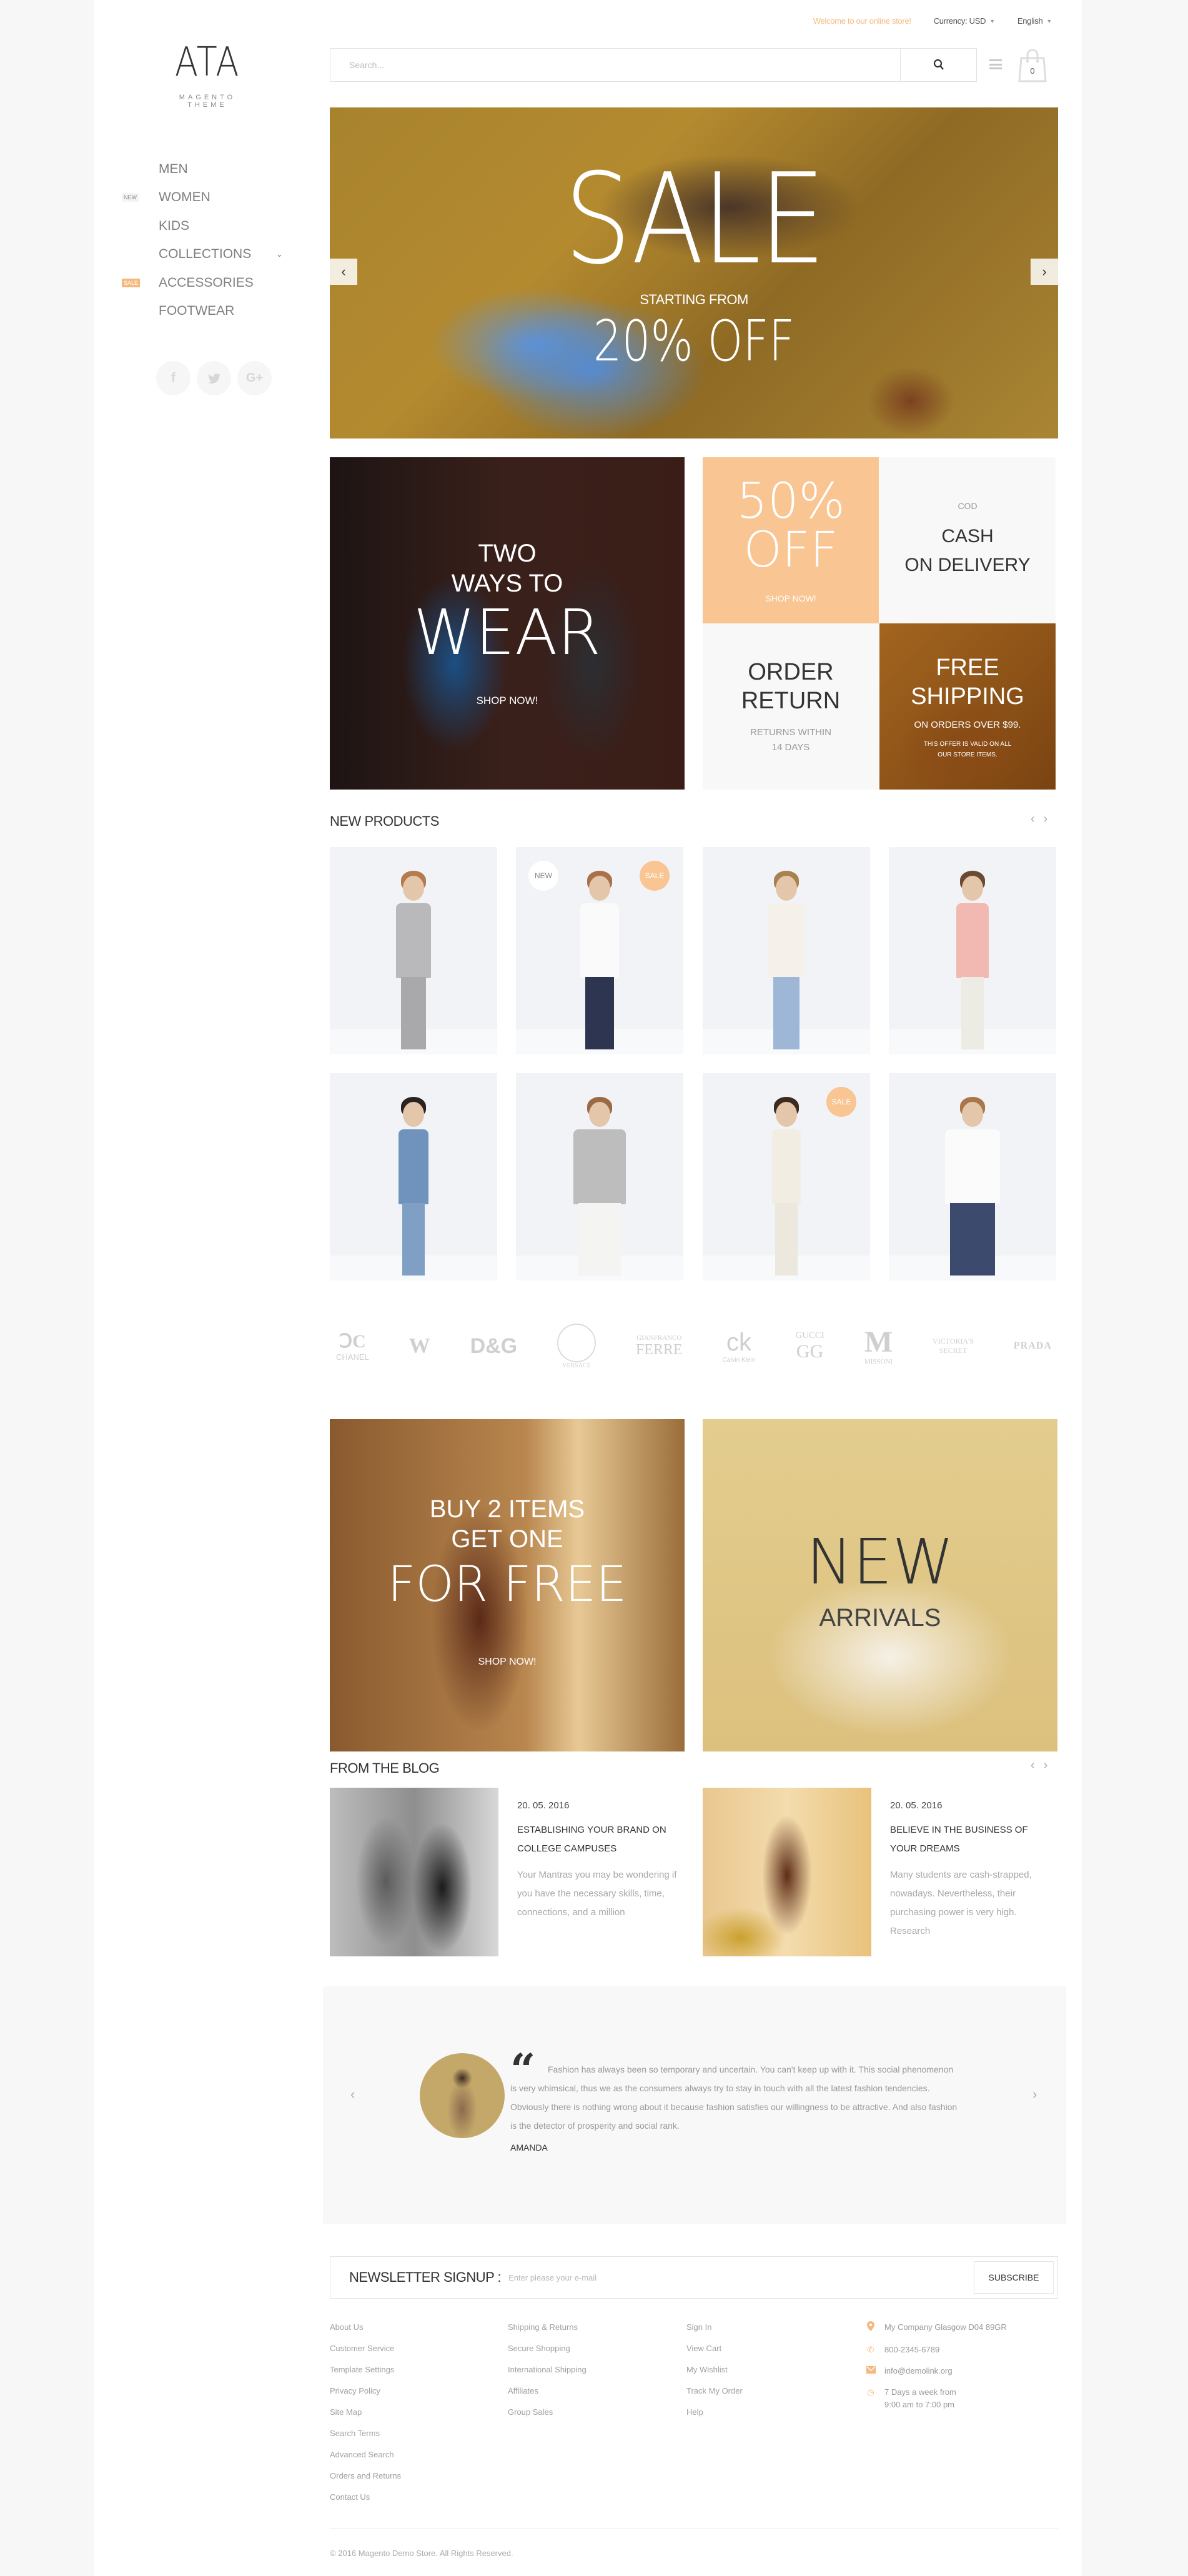 The height and width of the screenshot is (2576, 1188). Describe the element at coordinates (547, 2416) in the screenshot. I see `footer-link: Group Sales` at that location.